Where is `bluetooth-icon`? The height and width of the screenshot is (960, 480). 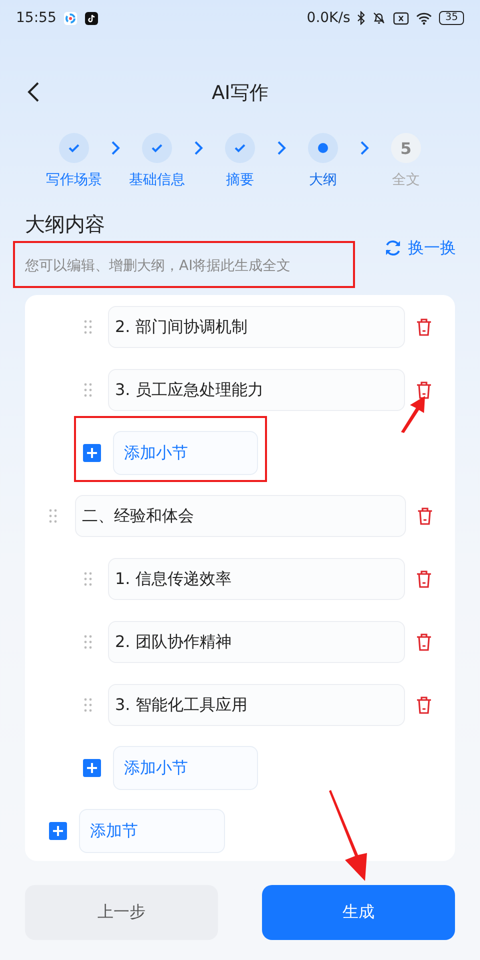 bluetooth-icon is located at coordinates (361, 18).